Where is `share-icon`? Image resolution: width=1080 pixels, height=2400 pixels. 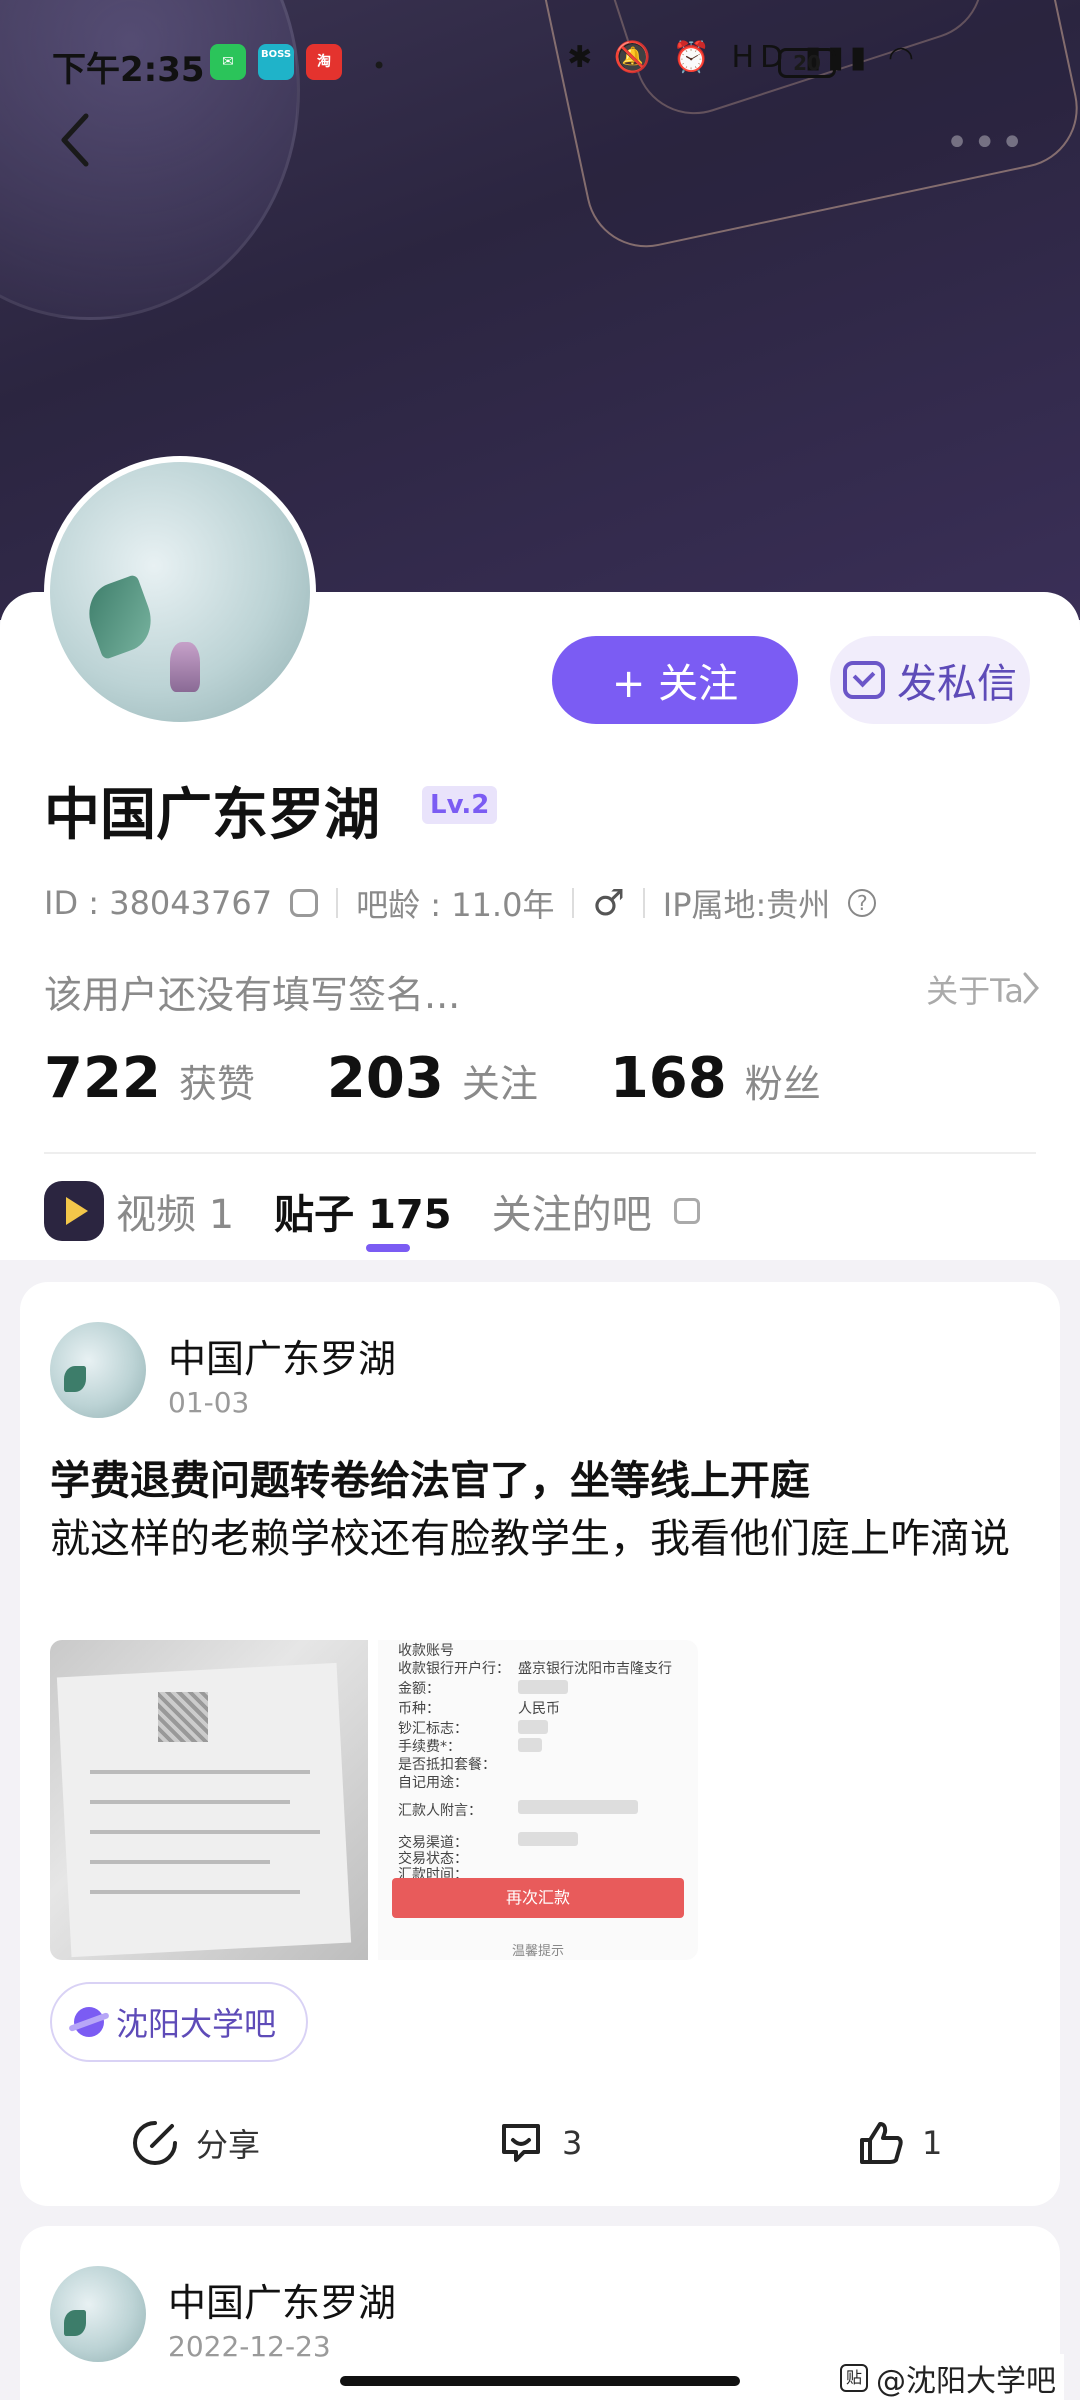
share-icon is located at coordinates (155, 2143).